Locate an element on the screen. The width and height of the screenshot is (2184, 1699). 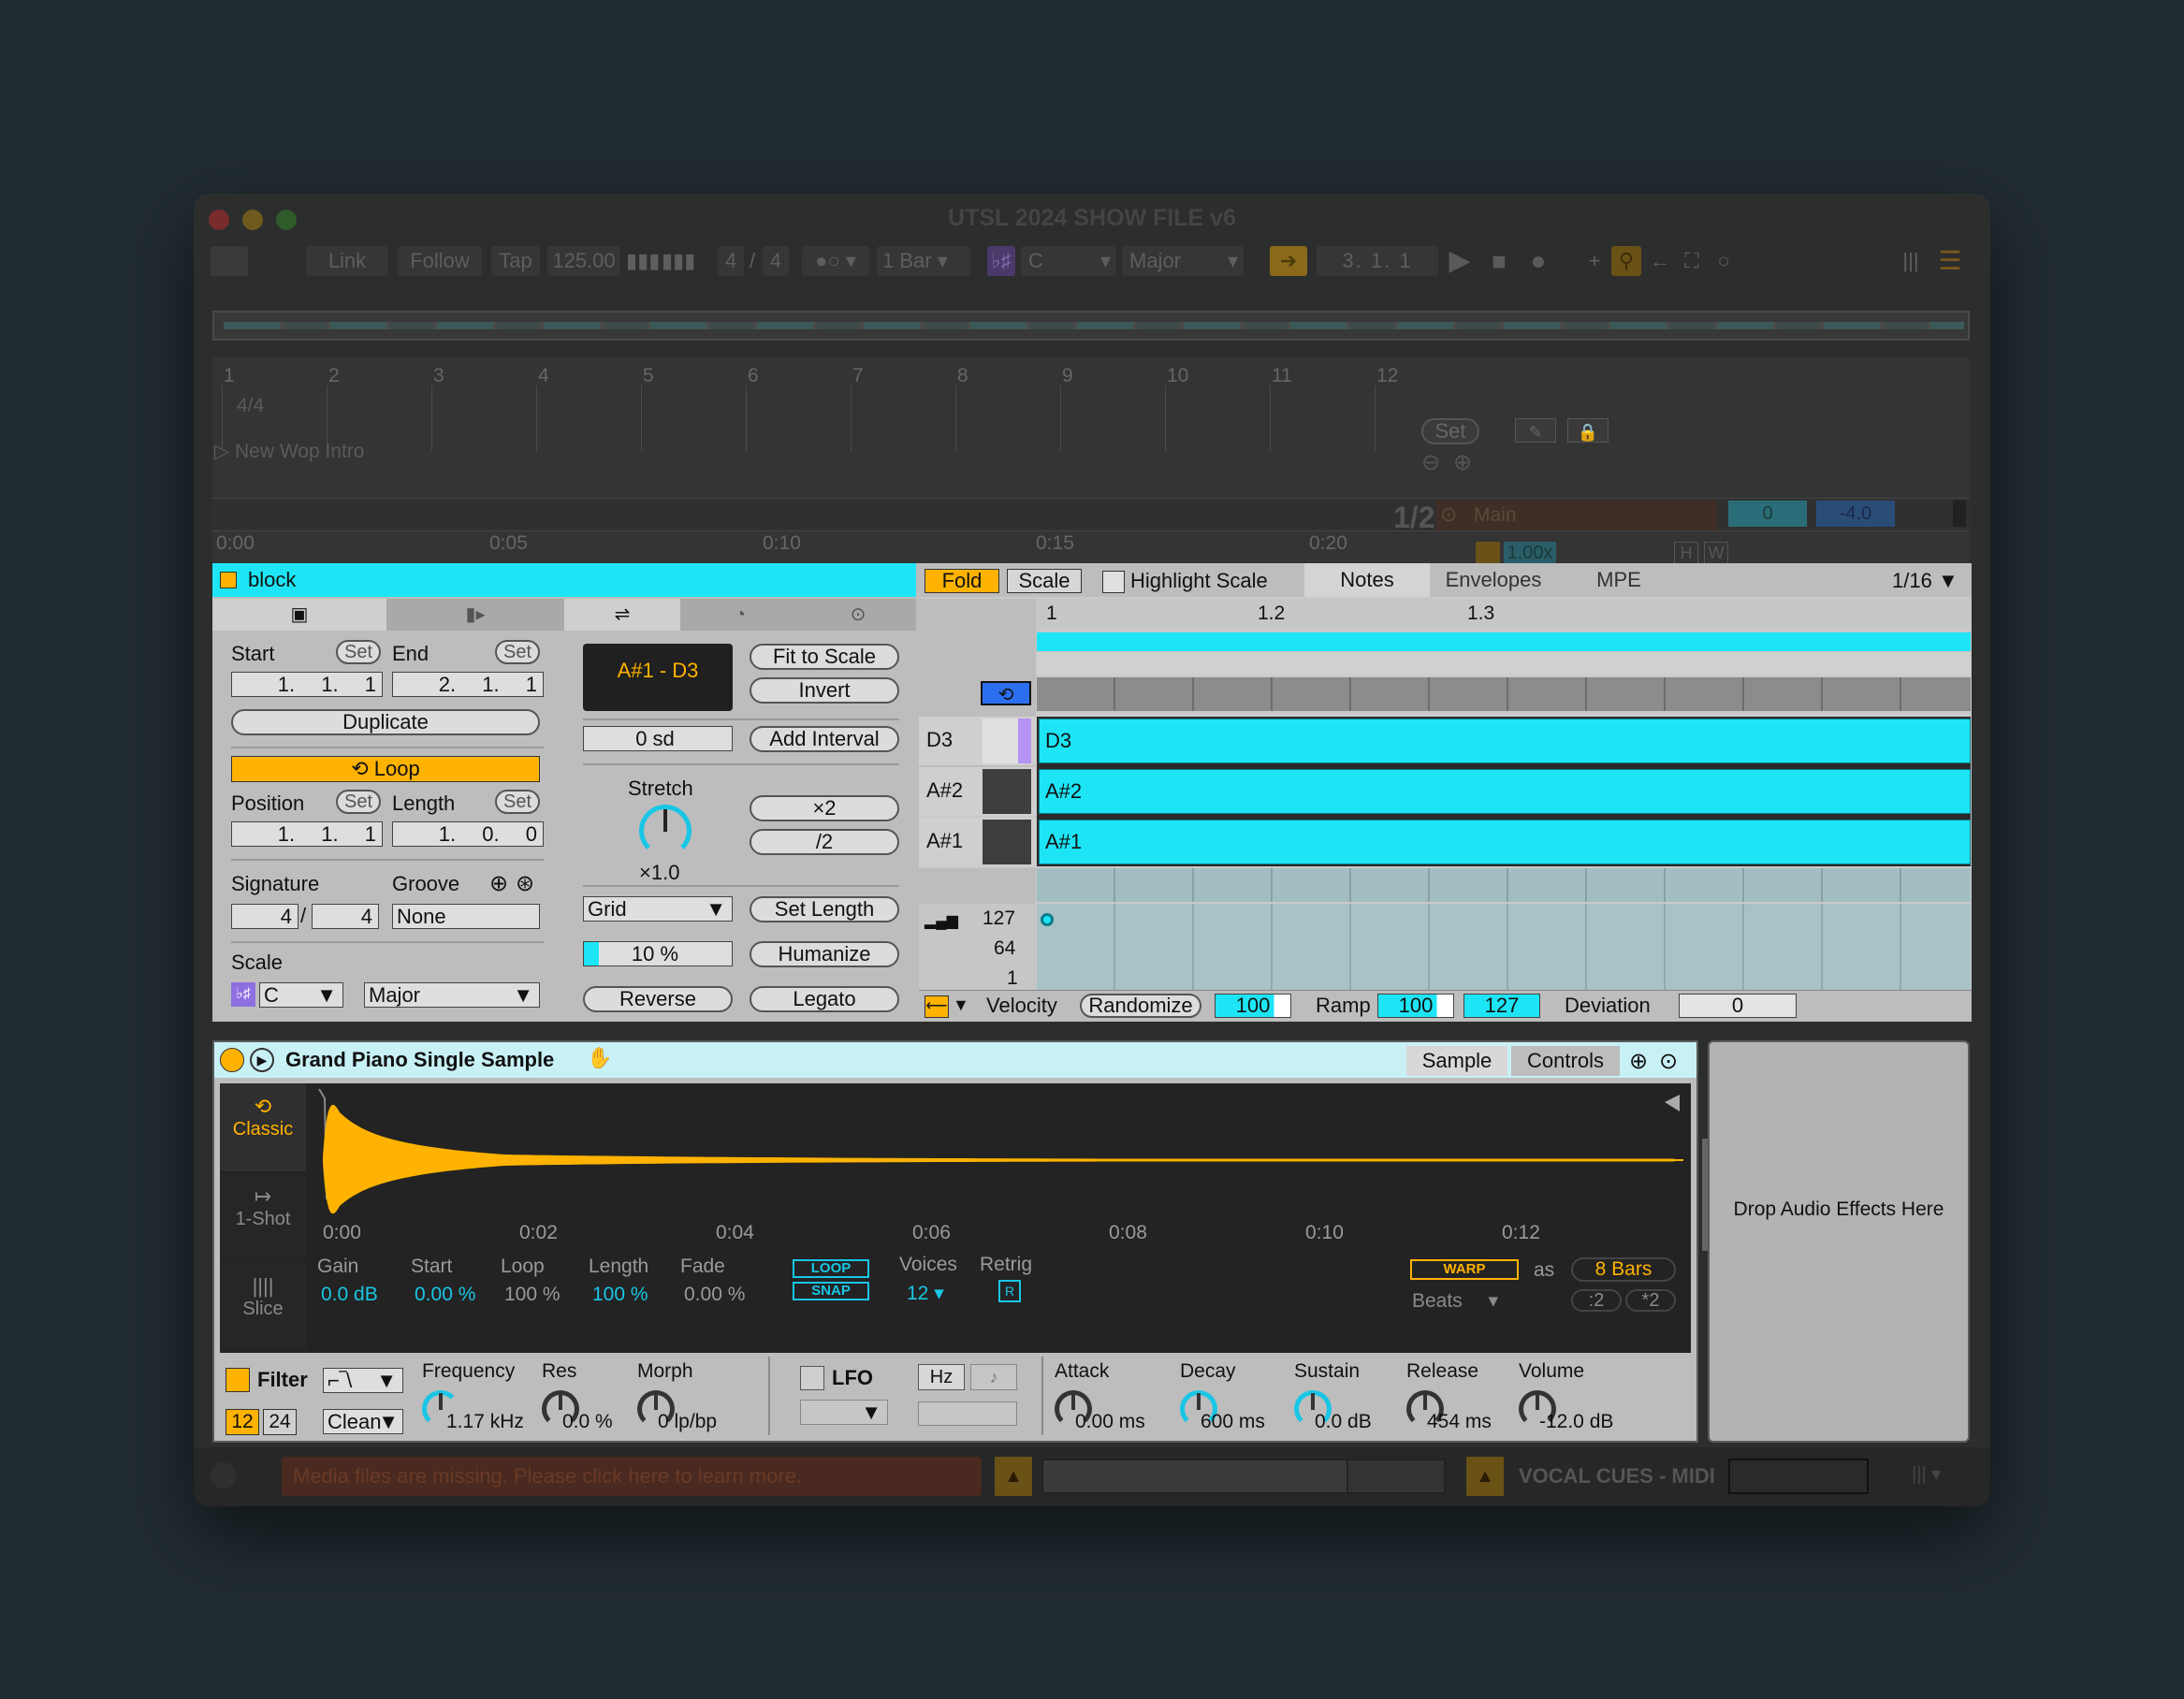
scale-toggle-icon: ♭♯ is located at coordinates (1001, 261).